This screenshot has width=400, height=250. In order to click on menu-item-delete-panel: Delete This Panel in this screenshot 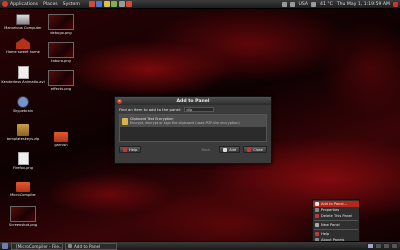, I will do `click(336, 216)`.